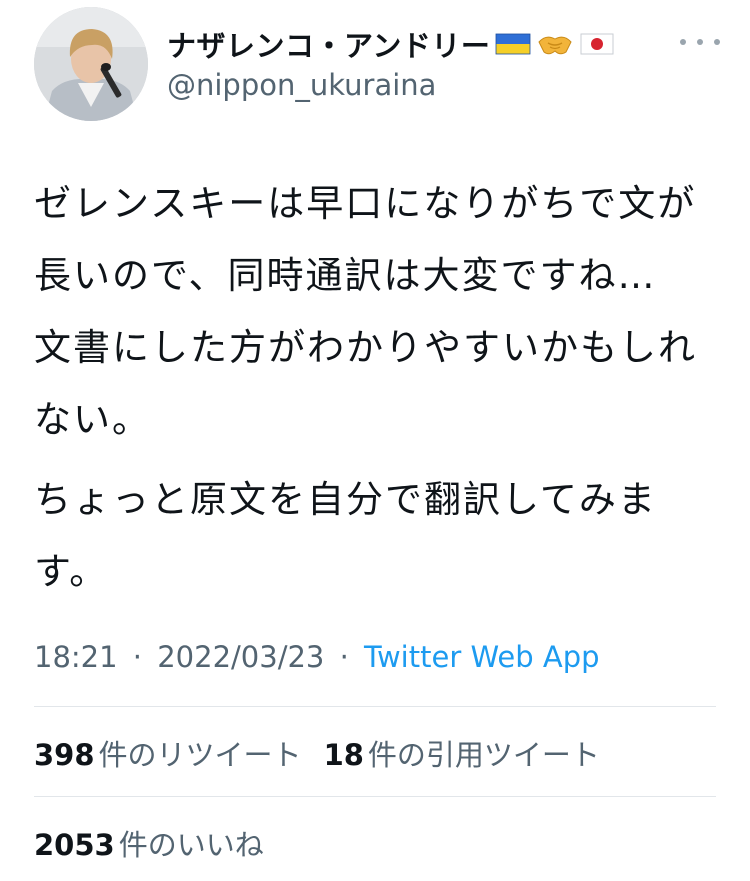 The width and height of the screenshot is (750, 881). I want to click on author-name-row: ナザレンコ・アンドリー, so click(391, 44).